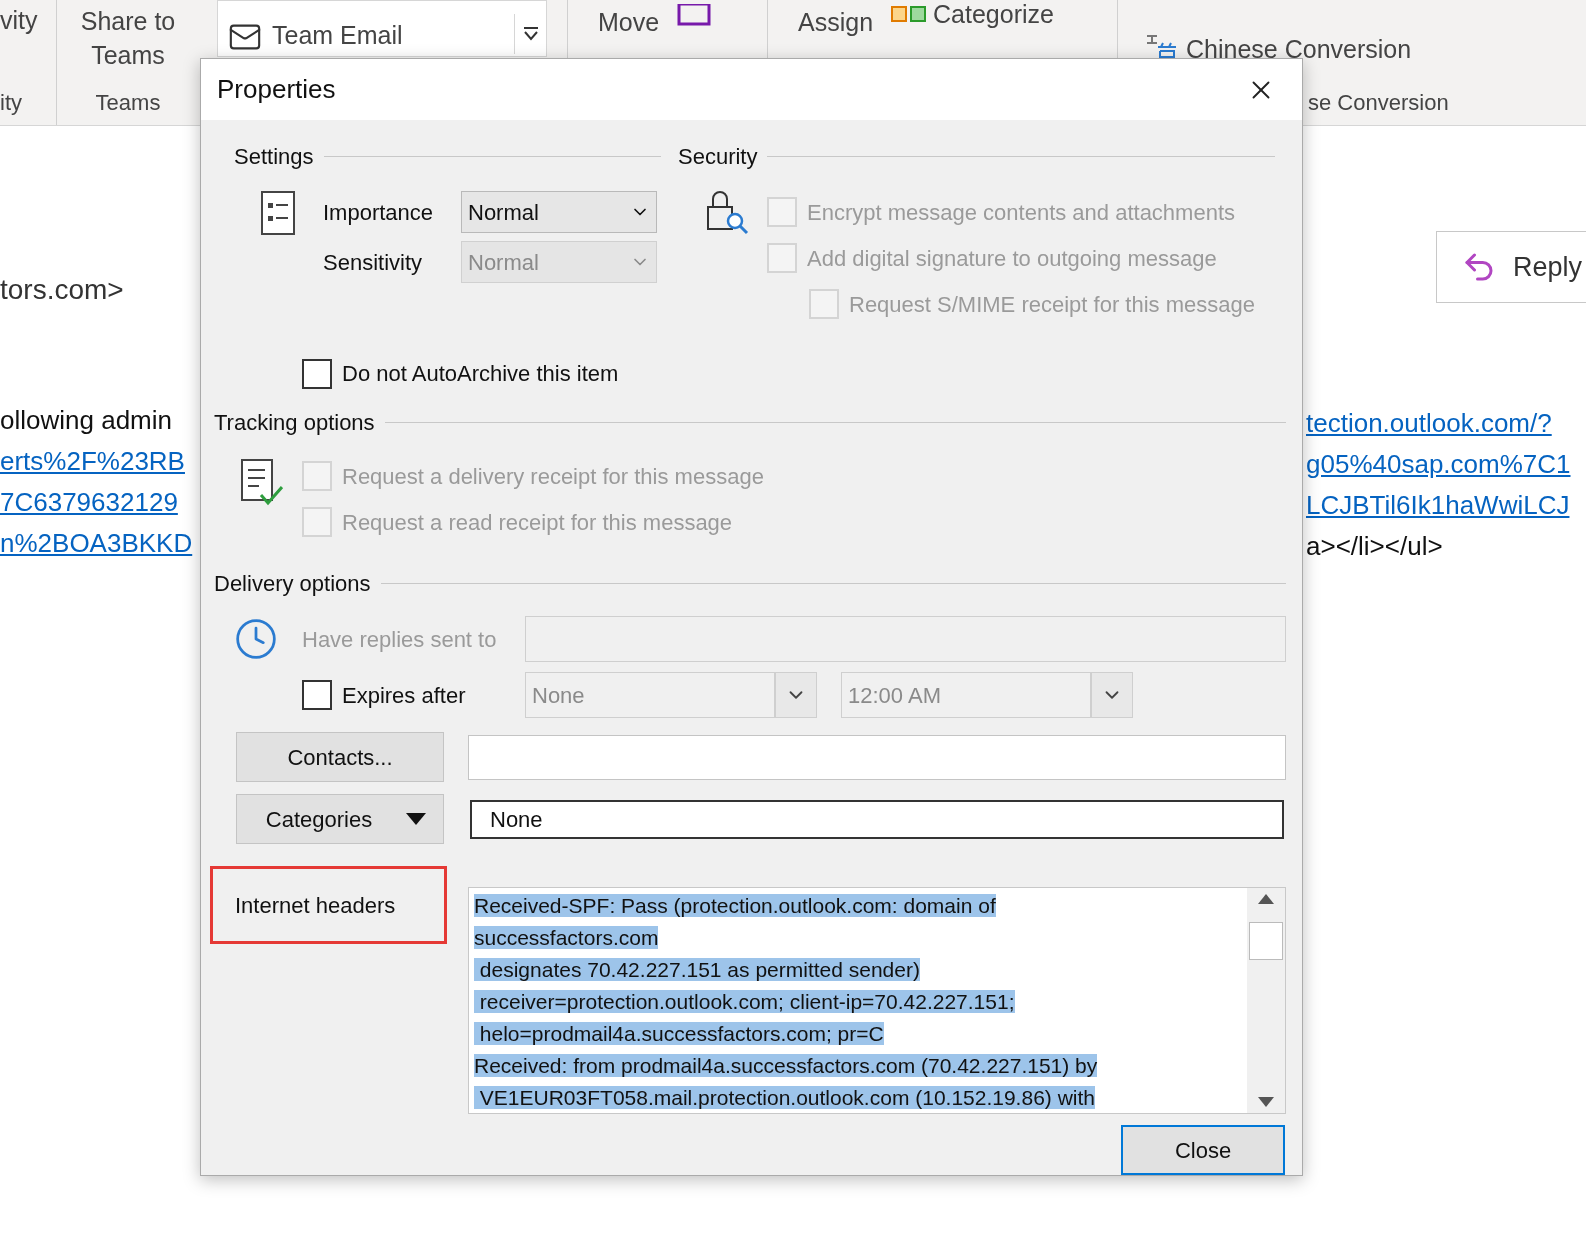  Describe the element at coordinates (276, 89) in the screenshot. I see `dialog-title: Properties` at that location.